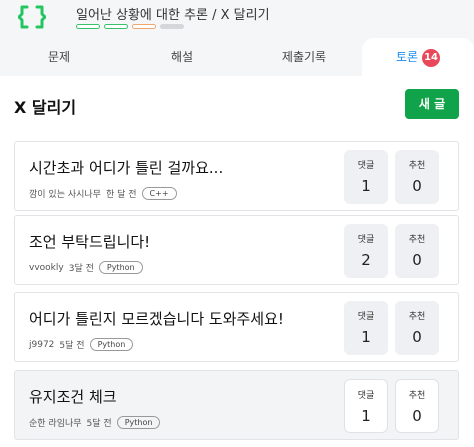 This screenshot has height=447, width=474. I want to click on post-author: 깜이 있는 사시나무, so click(65, 195).